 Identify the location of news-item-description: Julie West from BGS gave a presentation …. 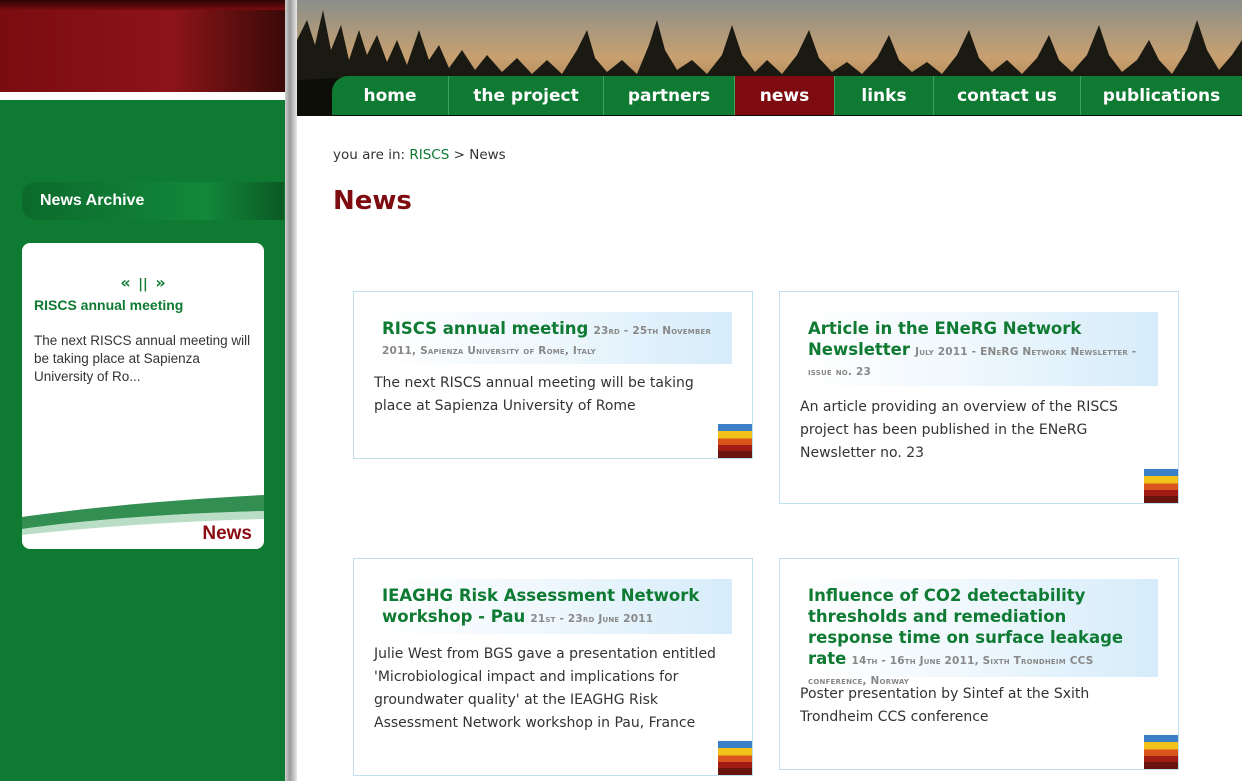
(545, 688).